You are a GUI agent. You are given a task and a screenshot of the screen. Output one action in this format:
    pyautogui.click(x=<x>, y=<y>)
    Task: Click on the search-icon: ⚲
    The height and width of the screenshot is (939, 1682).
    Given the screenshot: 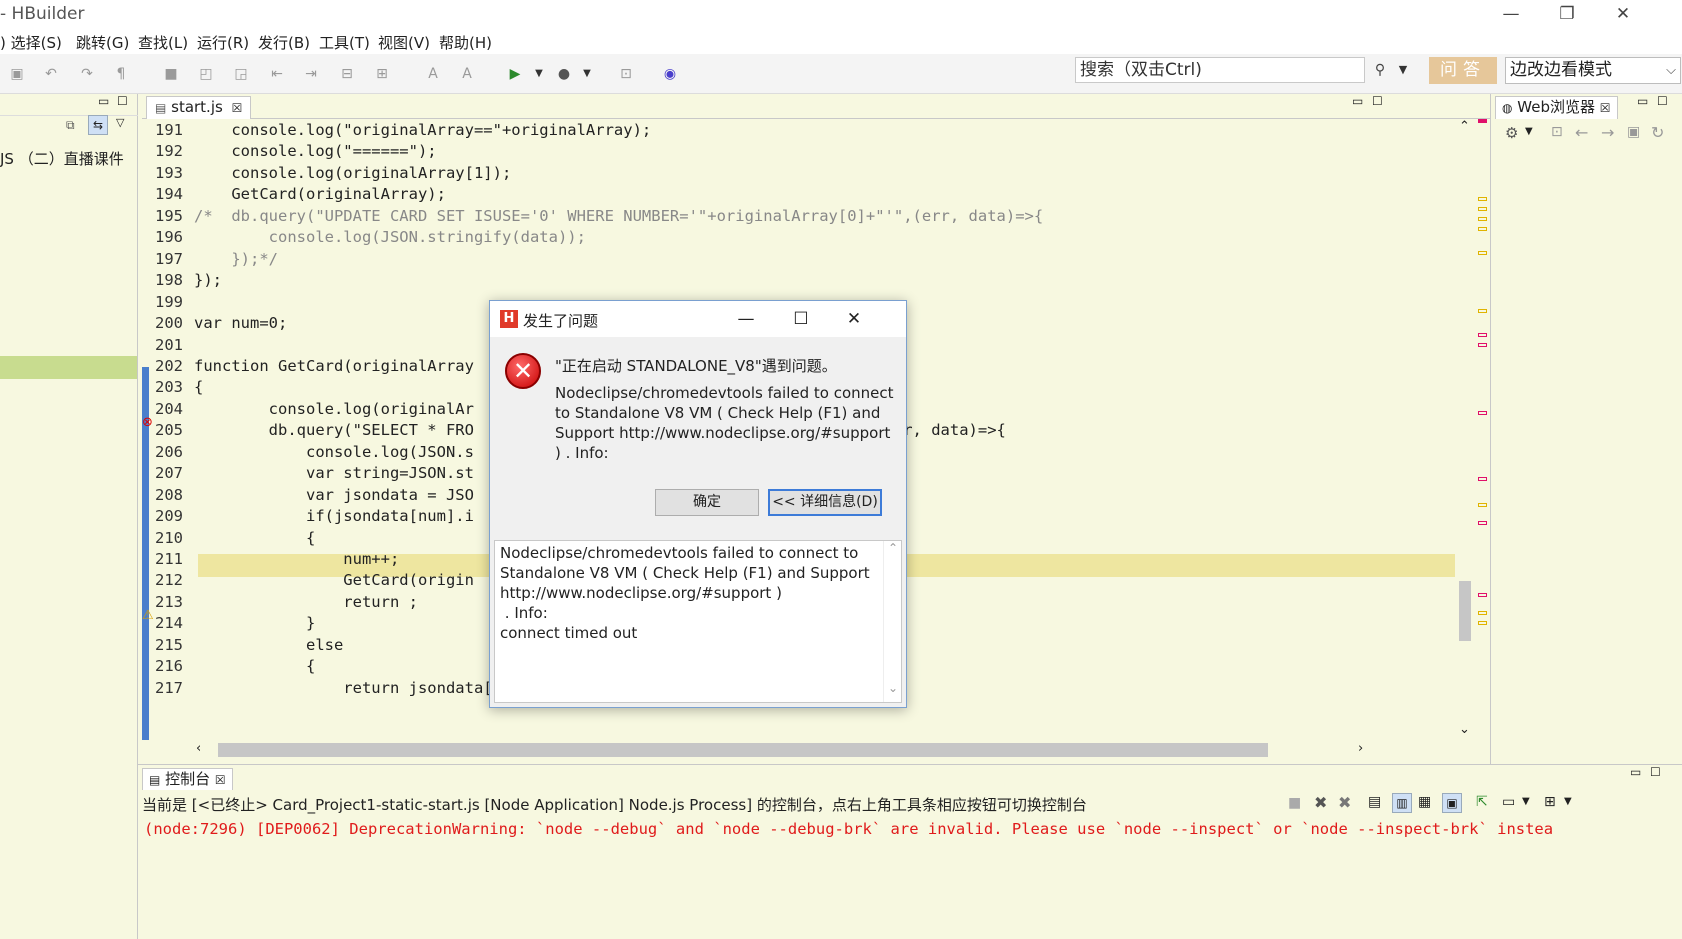 What is the action you would take?
    pyautogui.click(x=1380, y=70)
    